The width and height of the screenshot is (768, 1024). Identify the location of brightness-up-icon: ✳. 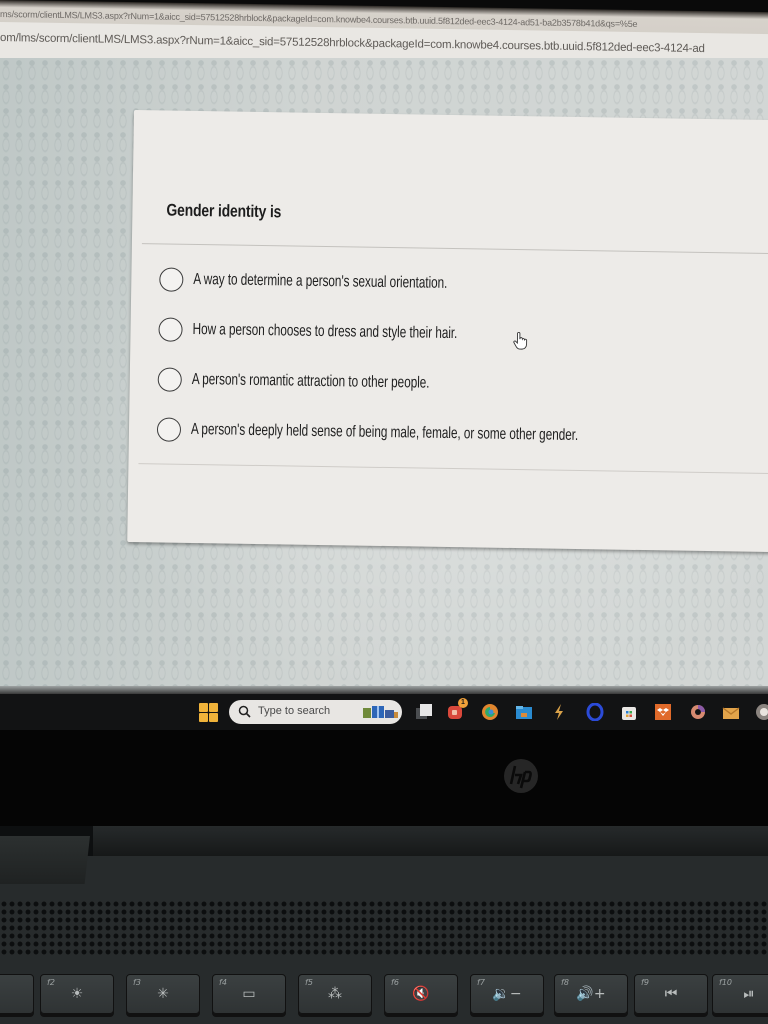
(163, 994).